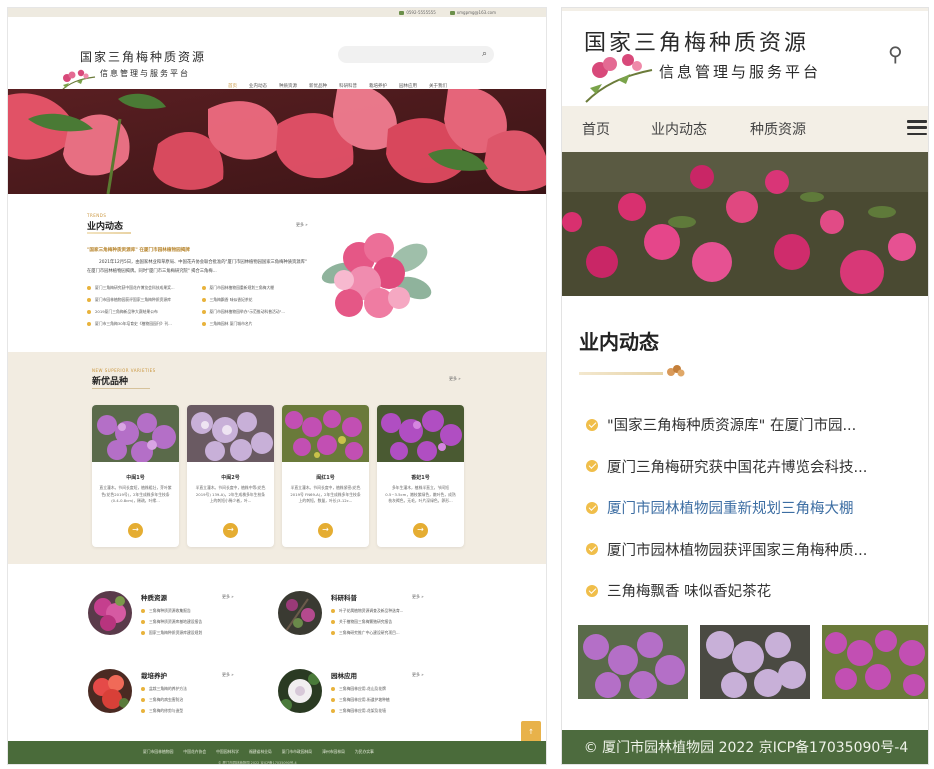 This screenshot has height=769, width=934. What do you see at coordinates (455, 379) in the screenshot?
I see `varieties-more-link: 更多 »` at bounding box center [455, 379].